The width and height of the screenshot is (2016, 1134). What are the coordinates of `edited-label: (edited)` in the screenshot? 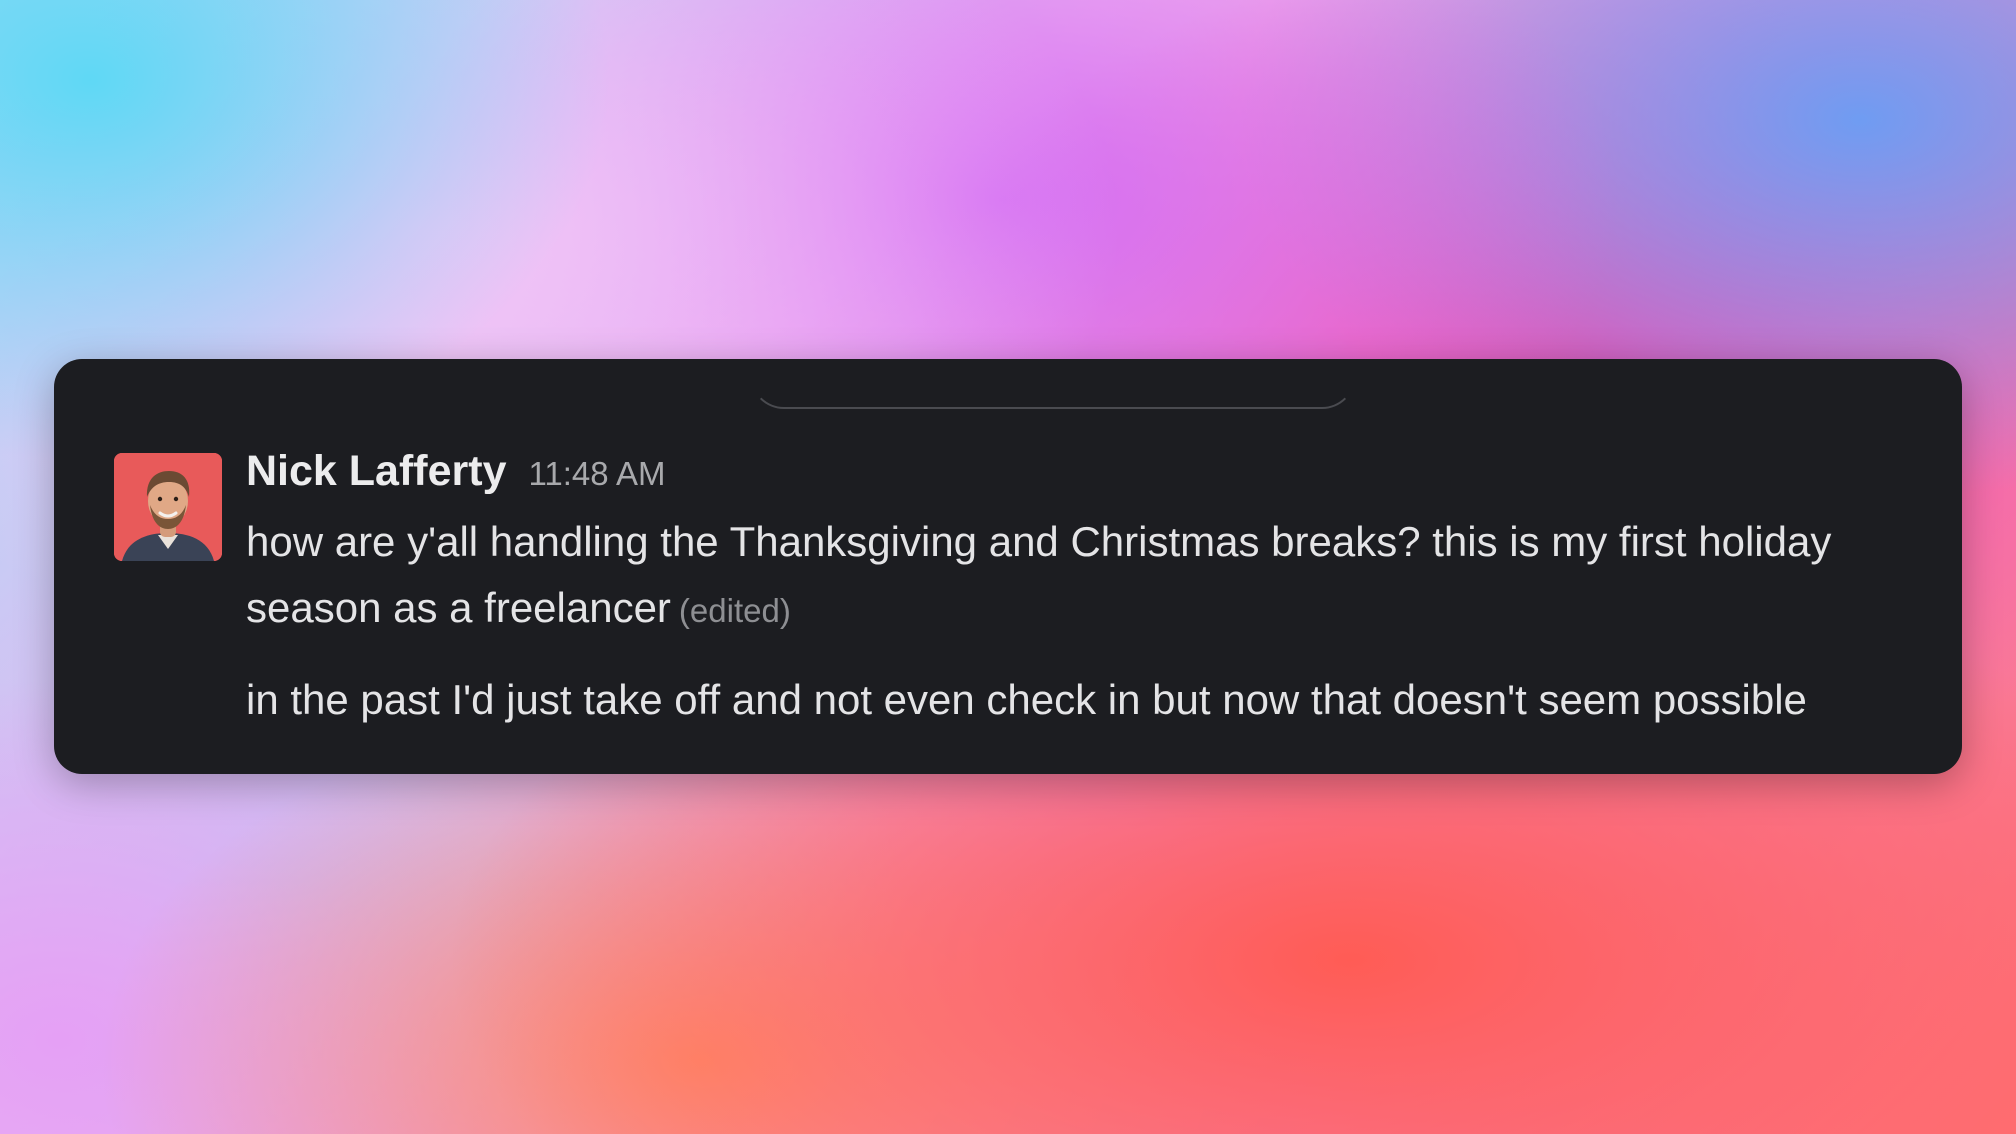 It's located at (734, 610).